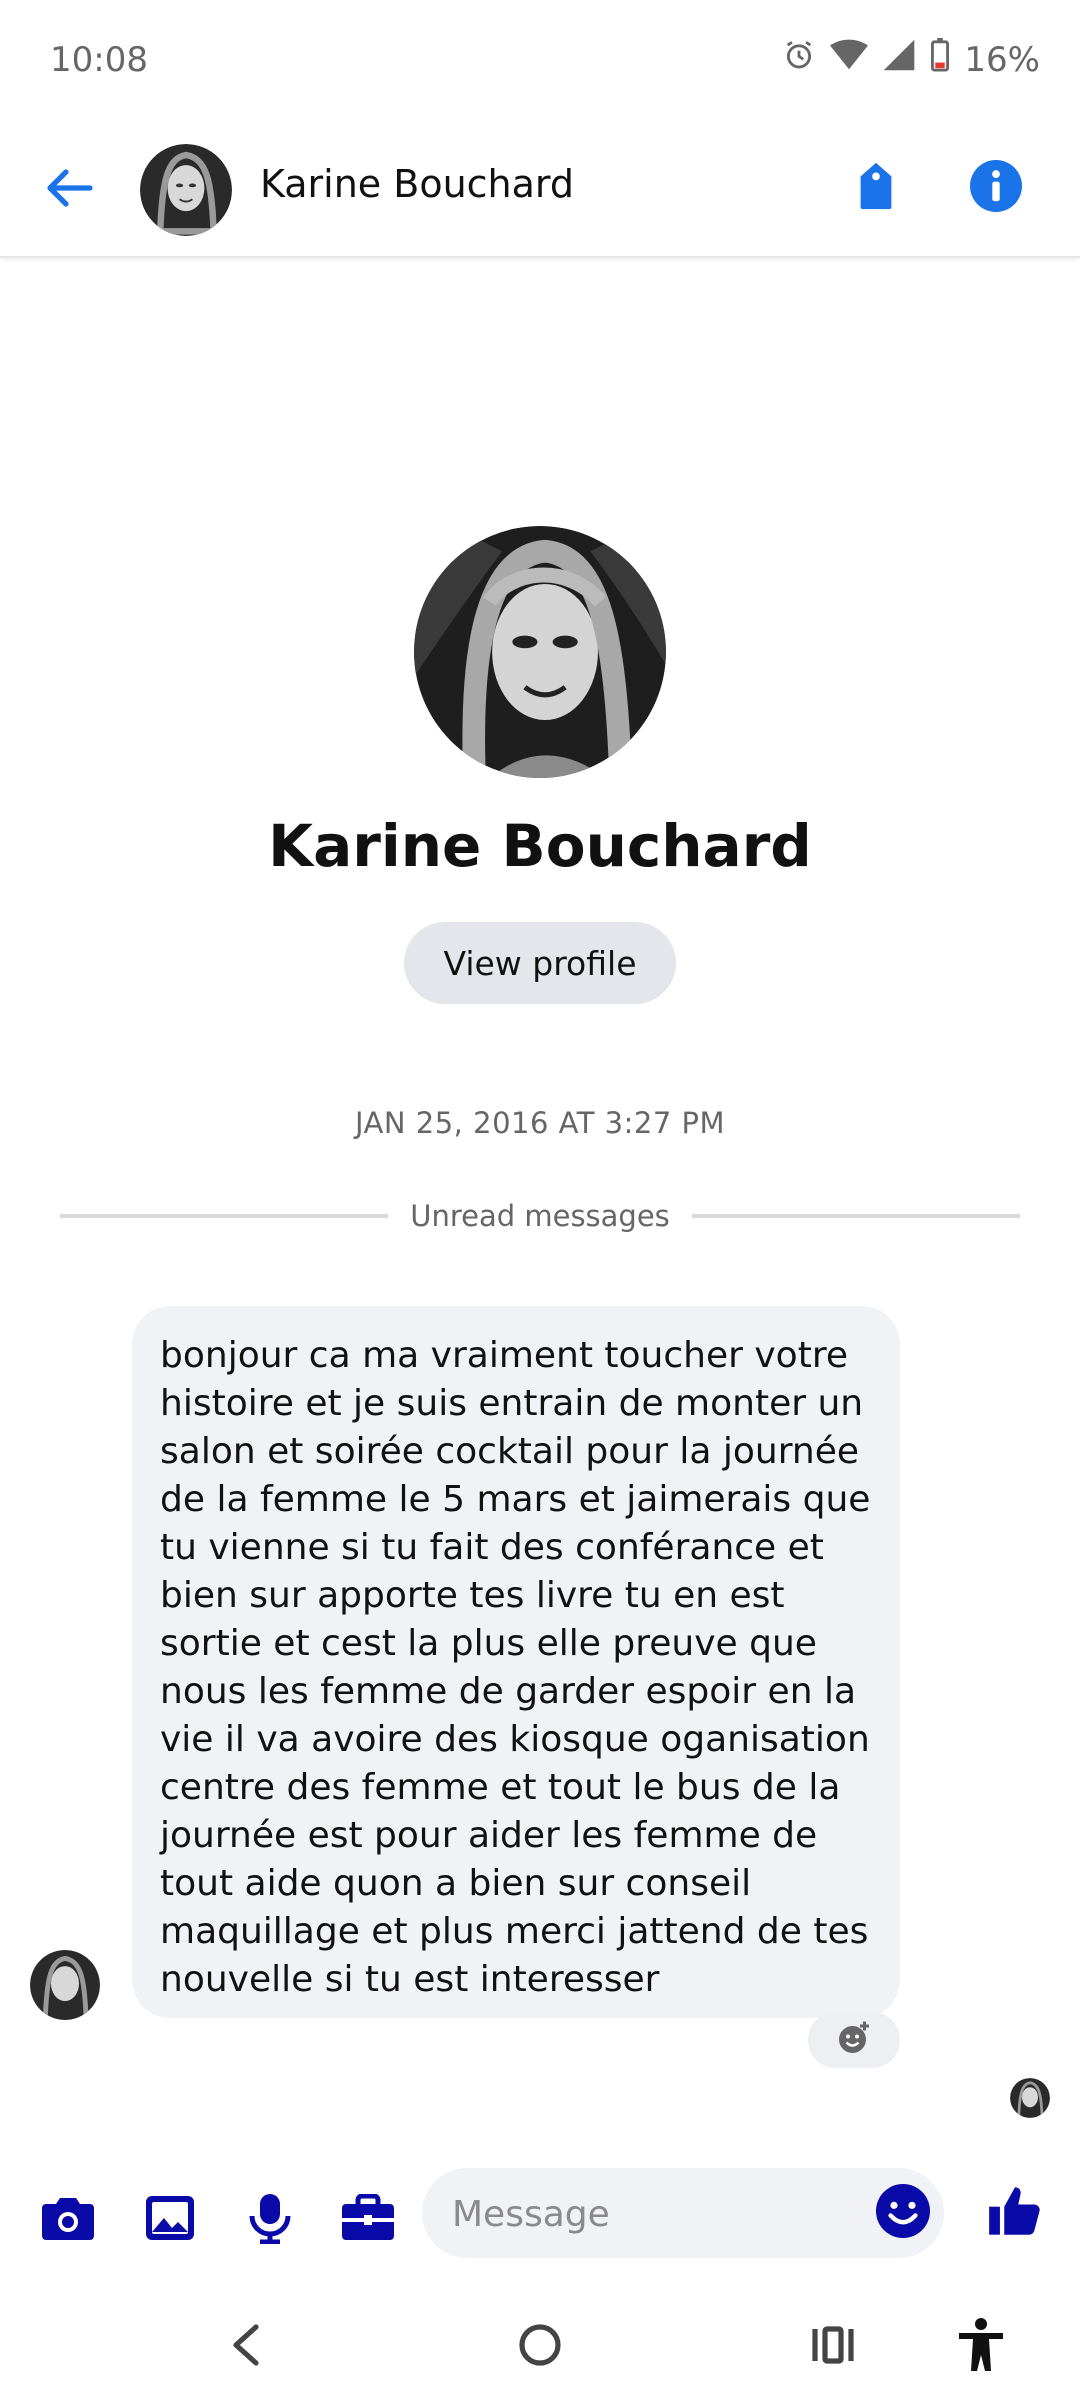  I want to click on accessibility-button, so click(981, 2347).